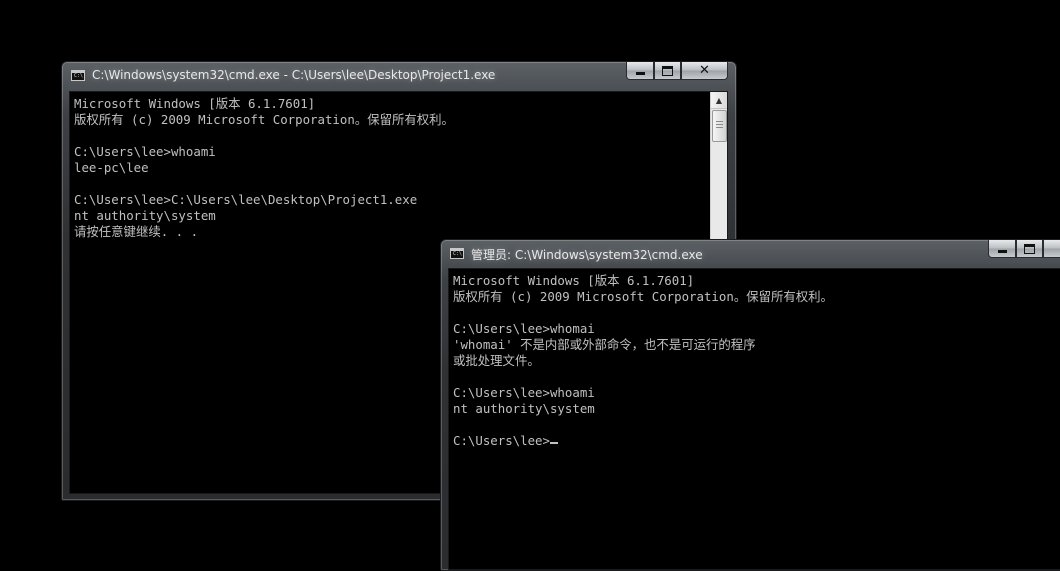  Describe the element at coordinates (587, 255) in the screenshot. I see `window-title: 管理员: C:\Windows\system32\cmd.exe` at that location.